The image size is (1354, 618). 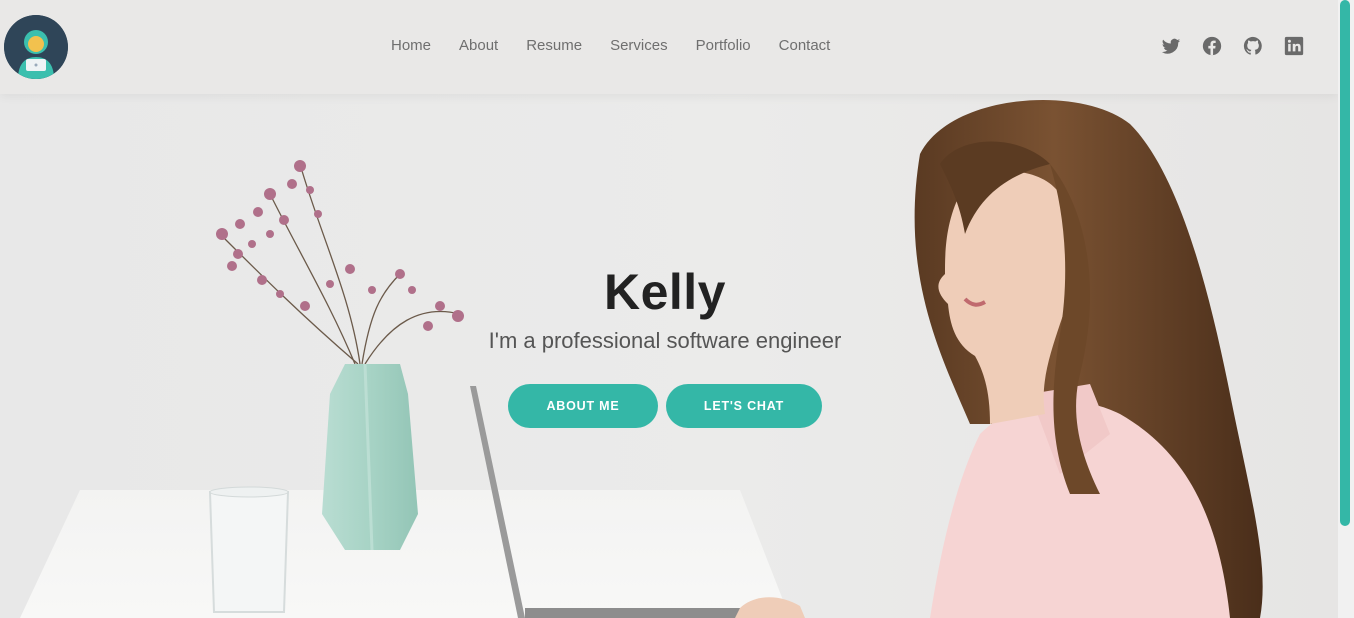 What do you see at coordinates (554, 46) in the screenshot?
I see `nav-resume: Resume` at bounding box center [554, 46].